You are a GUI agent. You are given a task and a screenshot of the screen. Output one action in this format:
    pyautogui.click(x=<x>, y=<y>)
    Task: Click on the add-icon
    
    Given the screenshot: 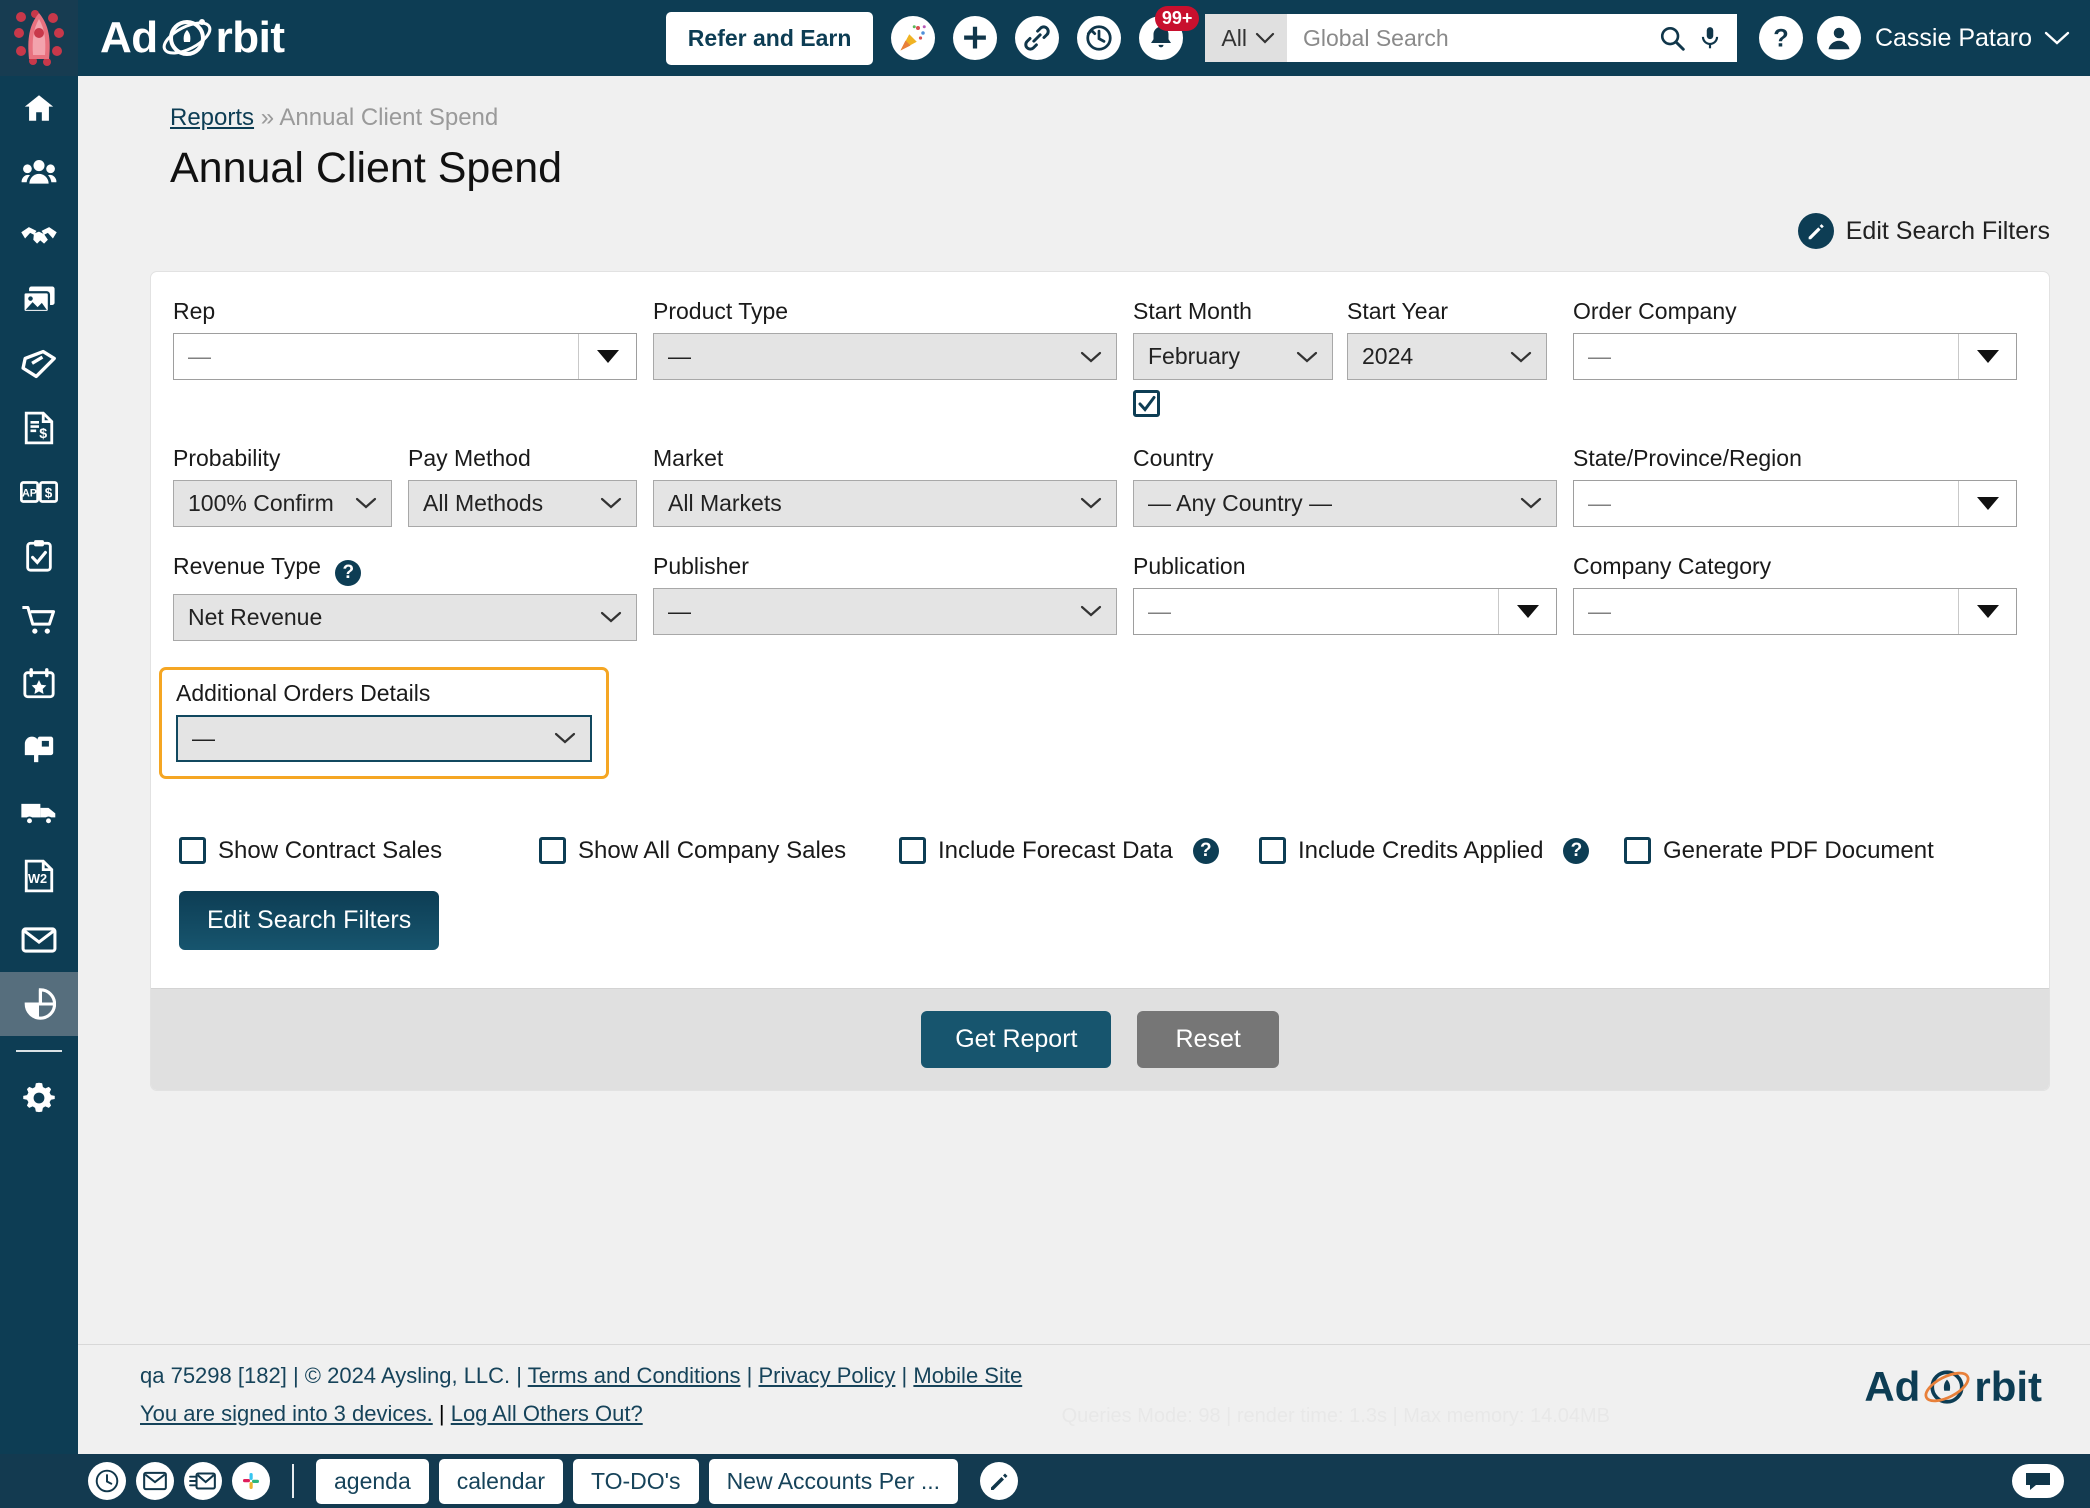 What is the action you would take?
    pyautogui.click(x=975, y=38)
    